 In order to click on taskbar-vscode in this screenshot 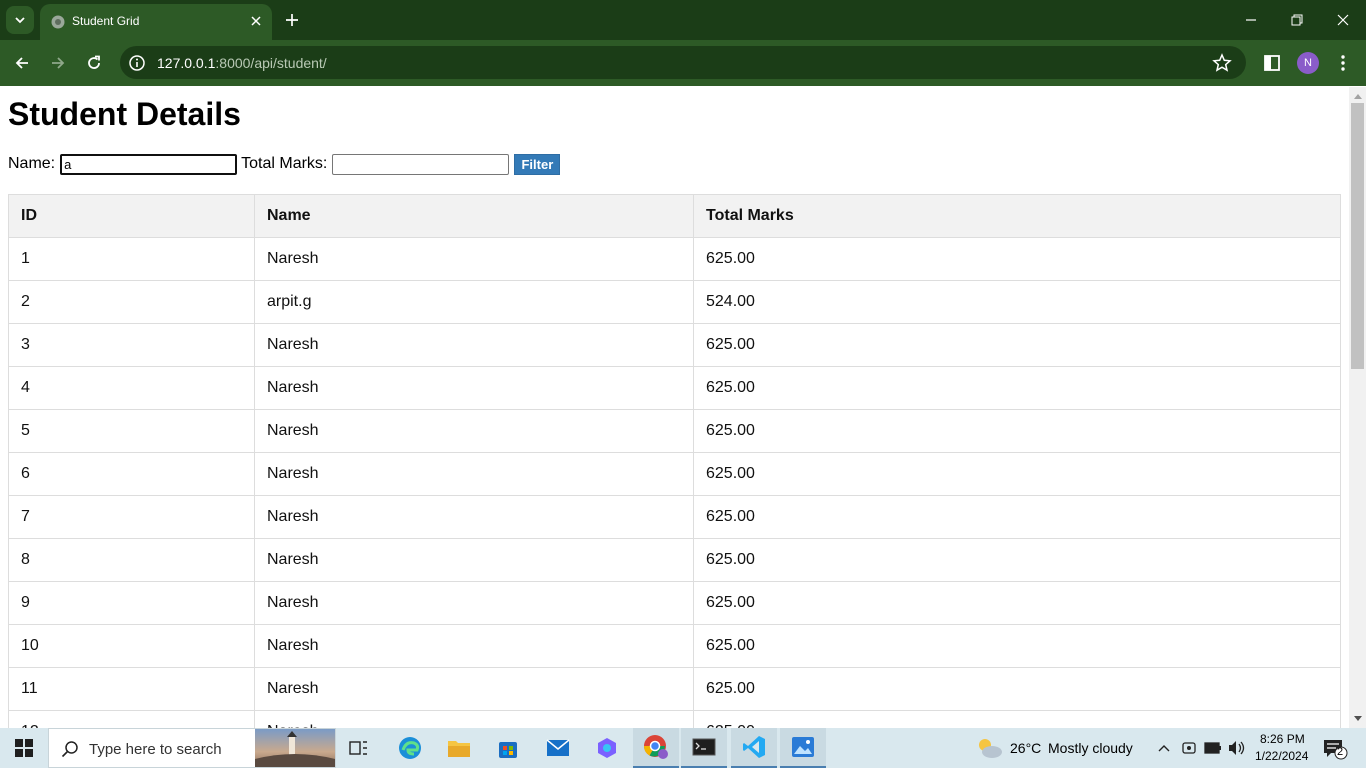, I will do `click(754, 748)`.